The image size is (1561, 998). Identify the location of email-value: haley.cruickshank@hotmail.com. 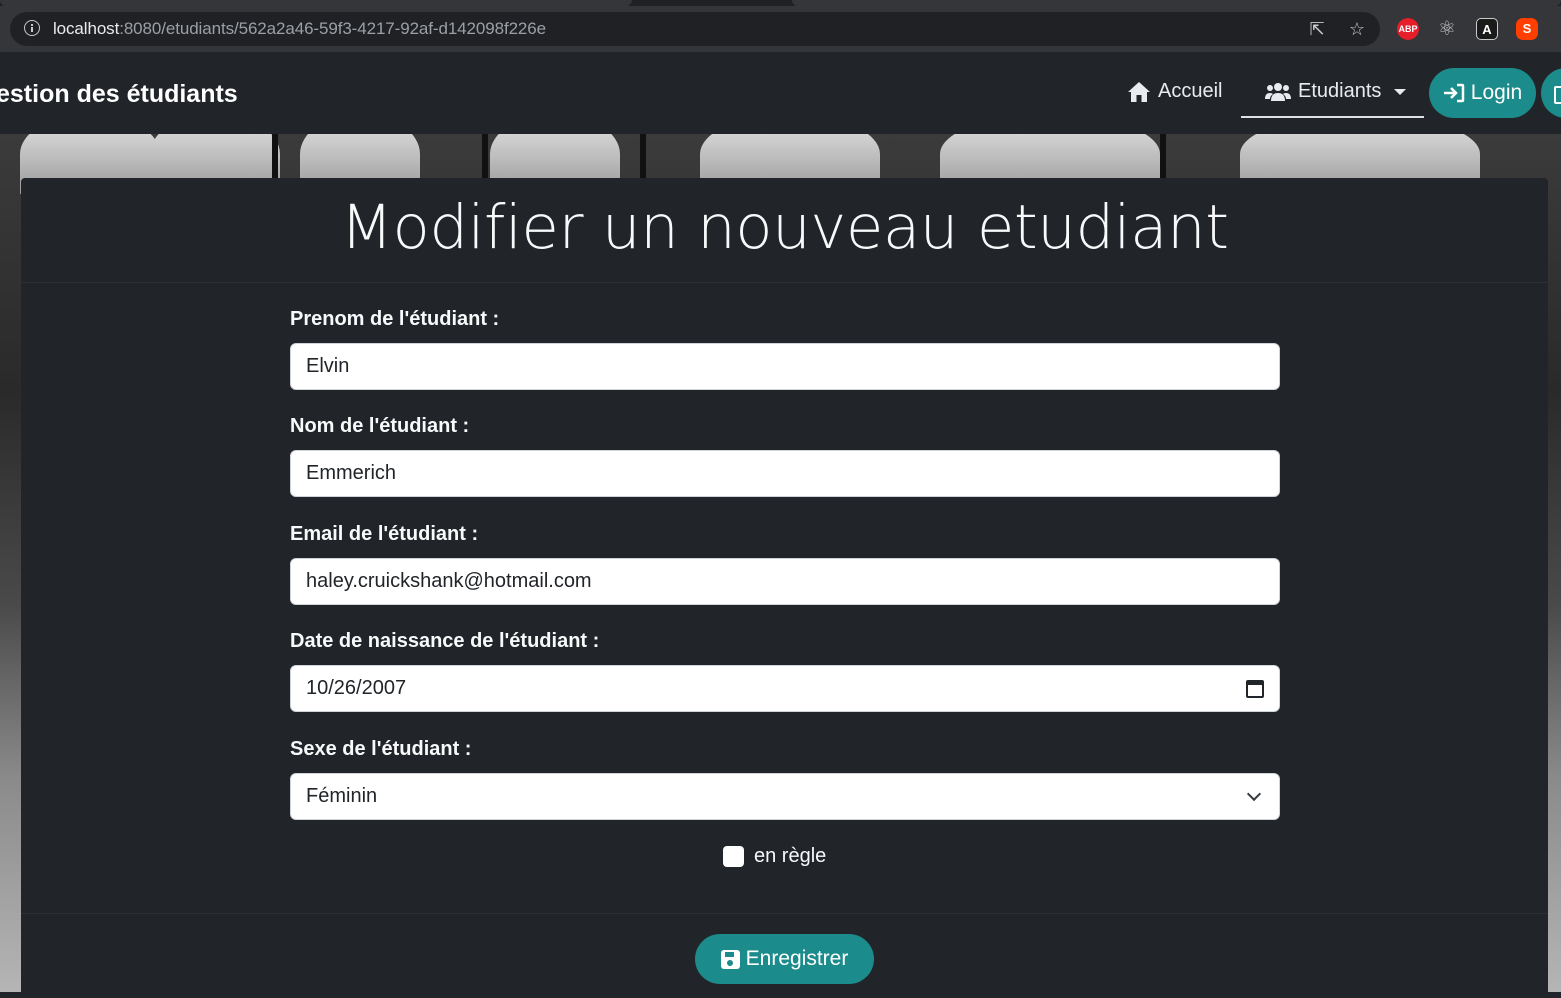
(449, 581).